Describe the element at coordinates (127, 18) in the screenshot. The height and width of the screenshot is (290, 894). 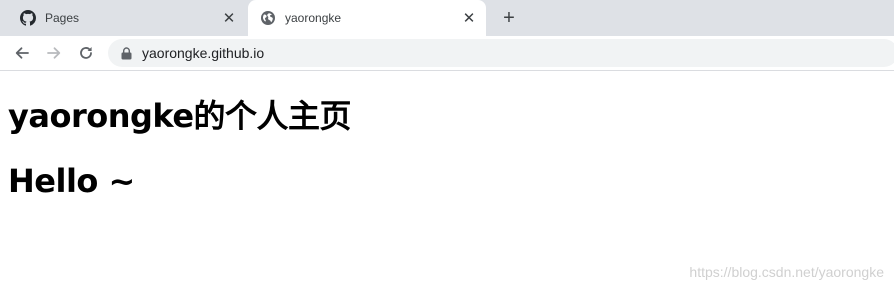
I see `tab-pages: Pages ✕` at that location.